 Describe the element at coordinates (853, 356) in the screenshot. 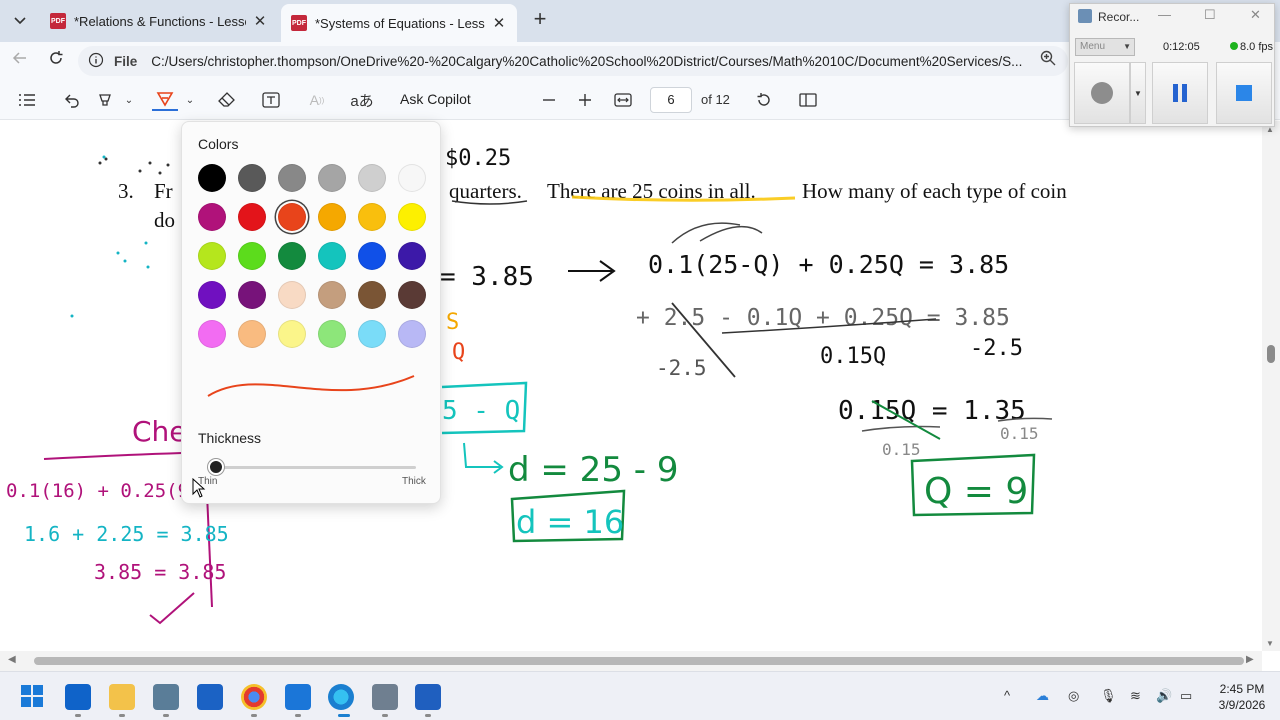

I see `ink-eq-0-15q: 0.15Q` at that location.